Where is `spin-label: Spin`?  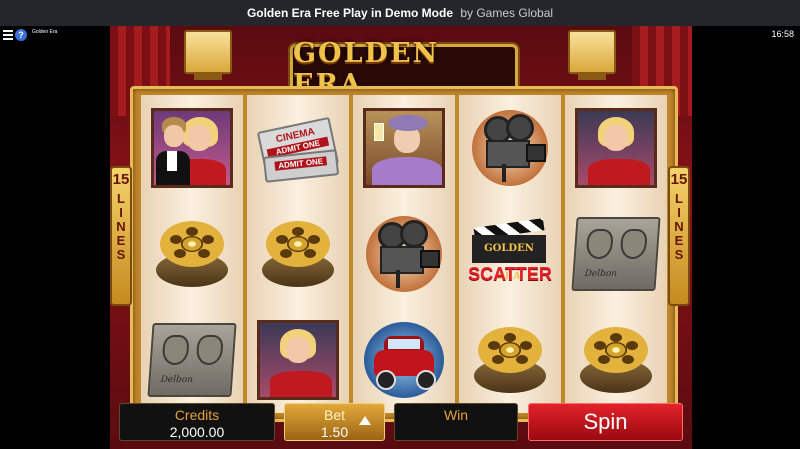 spin-label: Spin is located at coordinates (605, 421).